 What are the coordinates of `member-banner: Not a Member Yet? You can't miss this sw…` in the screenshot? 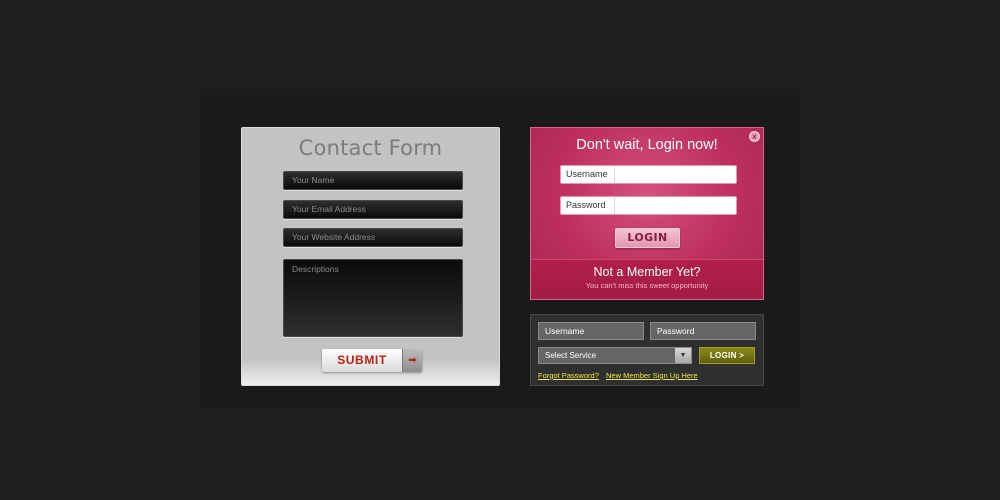 It's located at (647, 279).